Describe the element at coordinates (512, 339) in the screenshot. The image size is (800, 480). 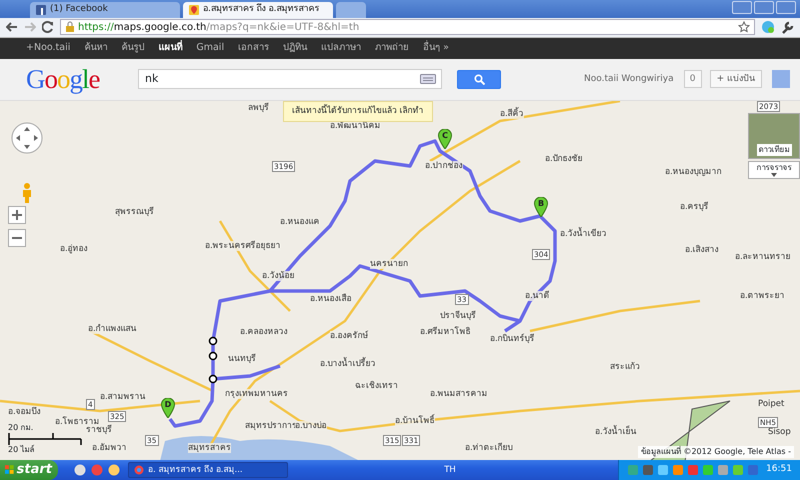
I see `place-label: อ.กบินทร์บุรี` at that location.